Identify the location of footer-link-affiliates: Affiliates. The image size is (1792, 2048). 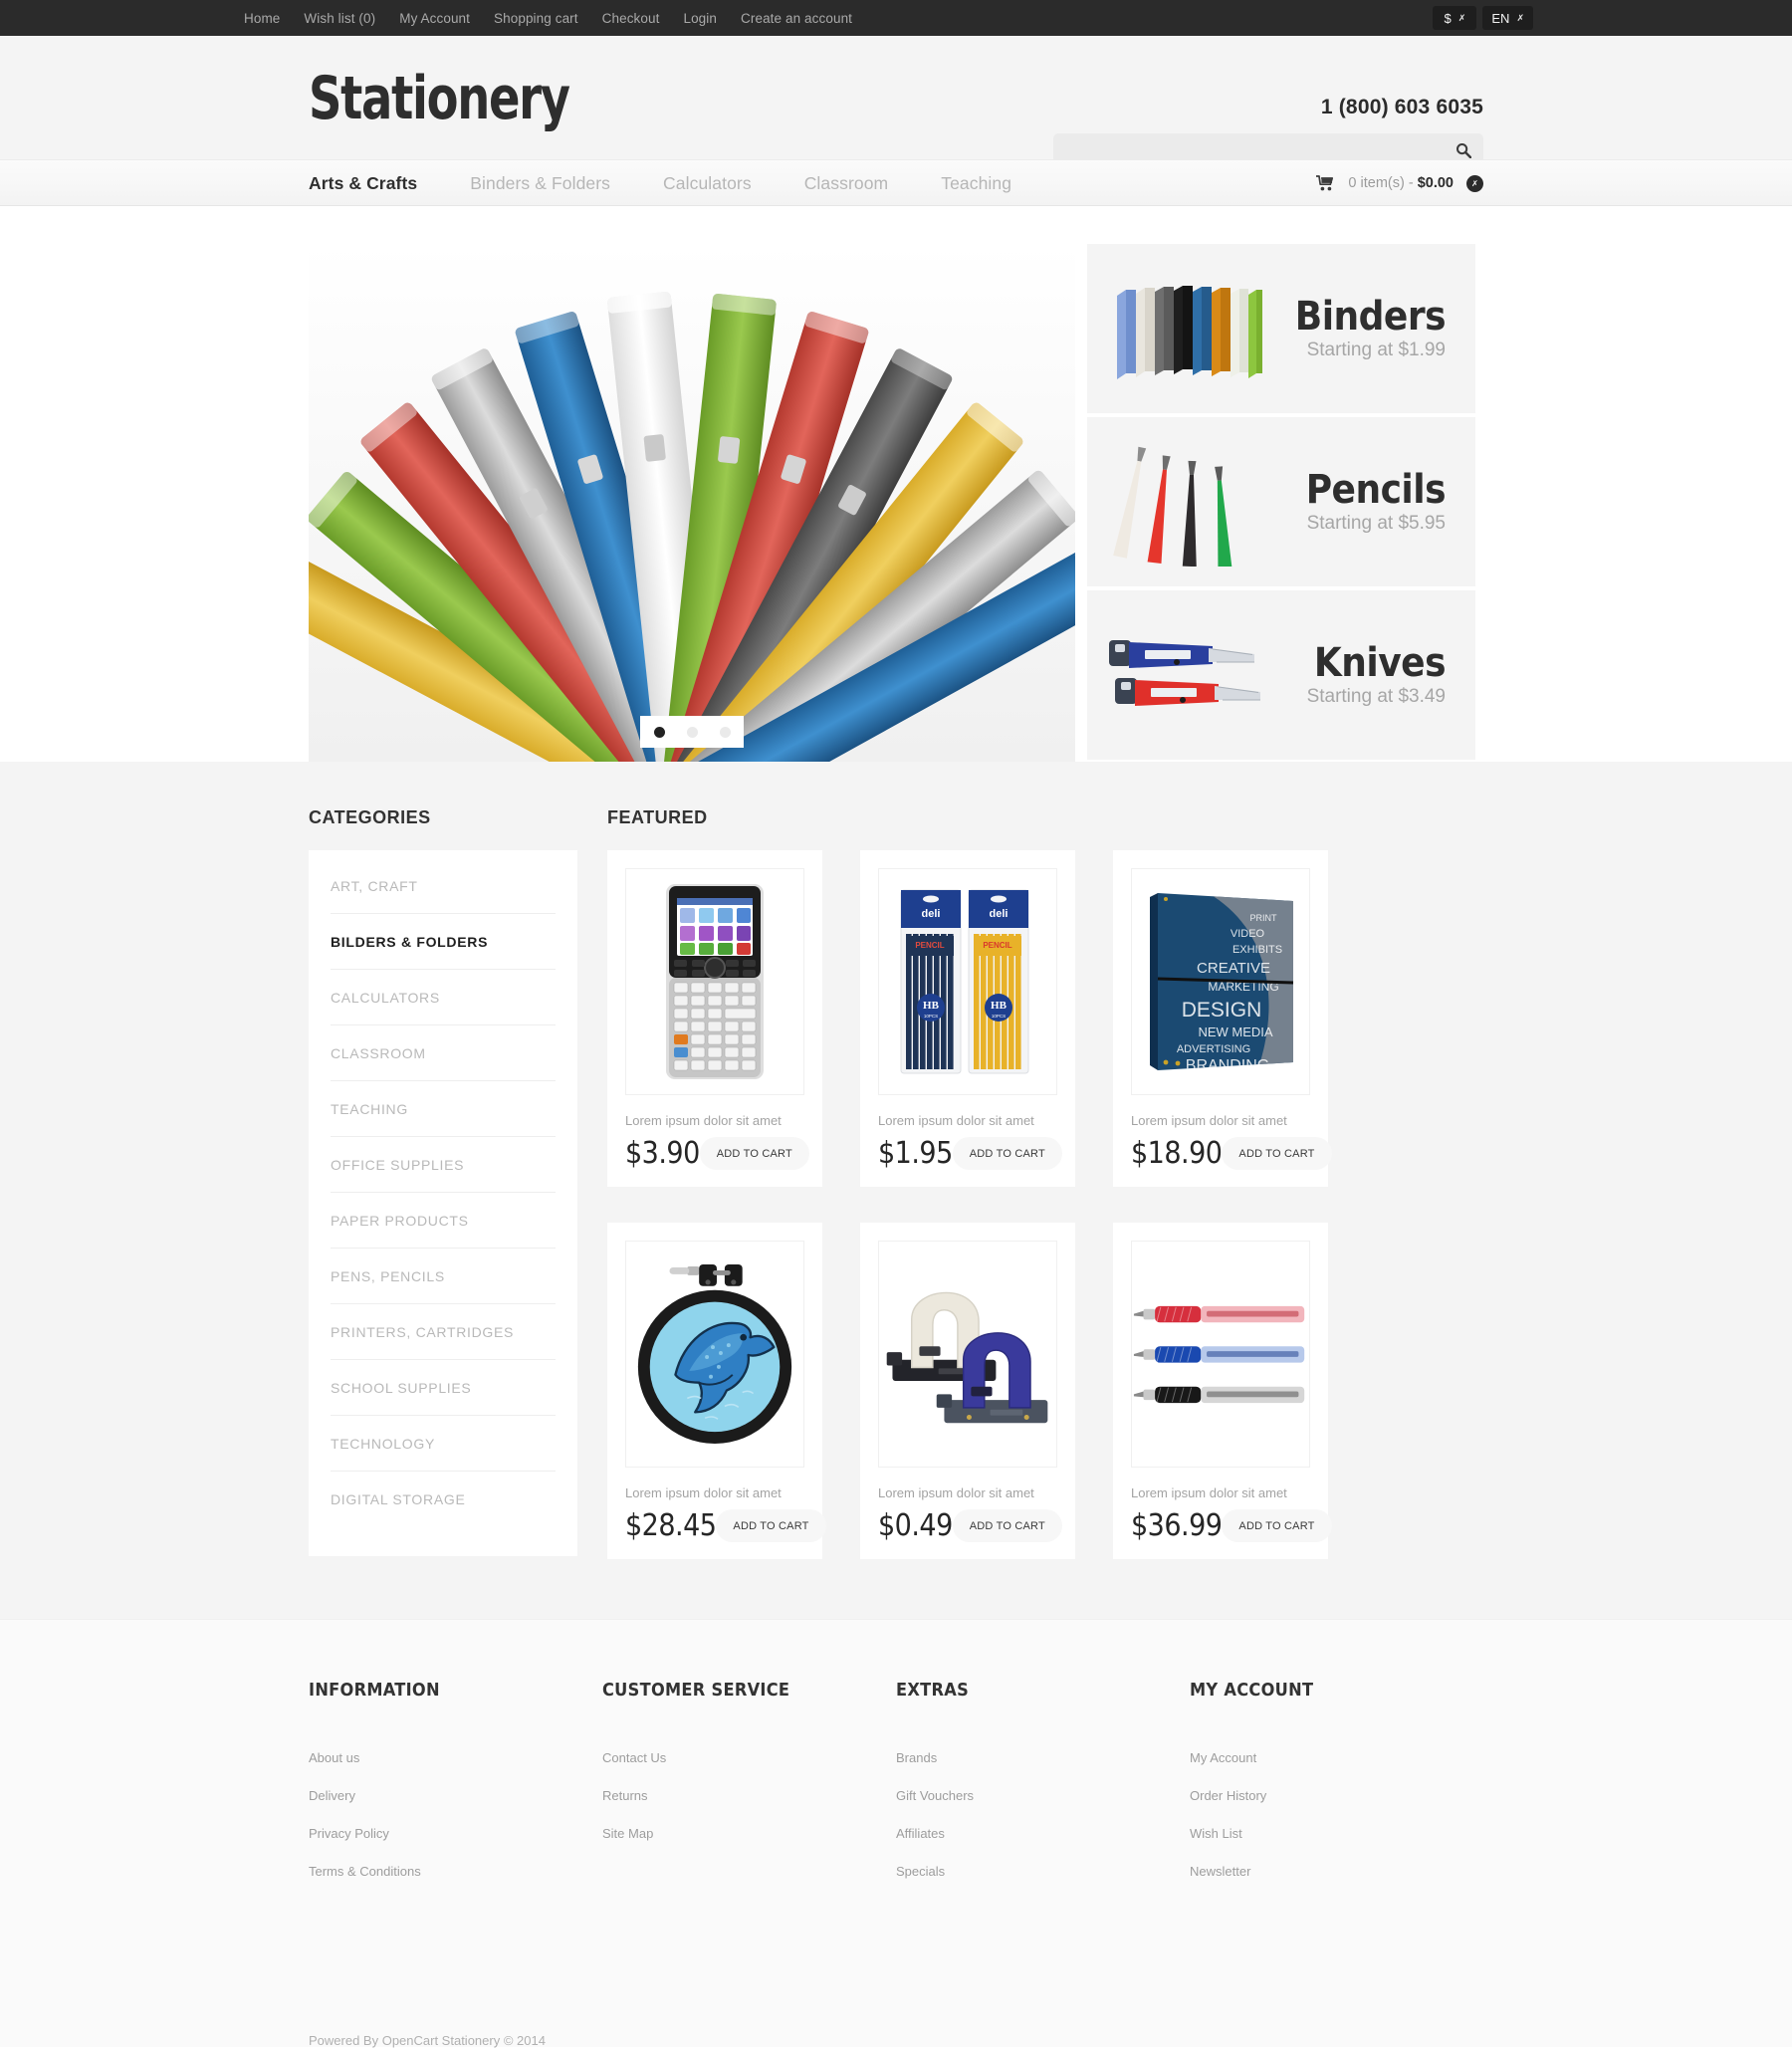
(1043, 1833).